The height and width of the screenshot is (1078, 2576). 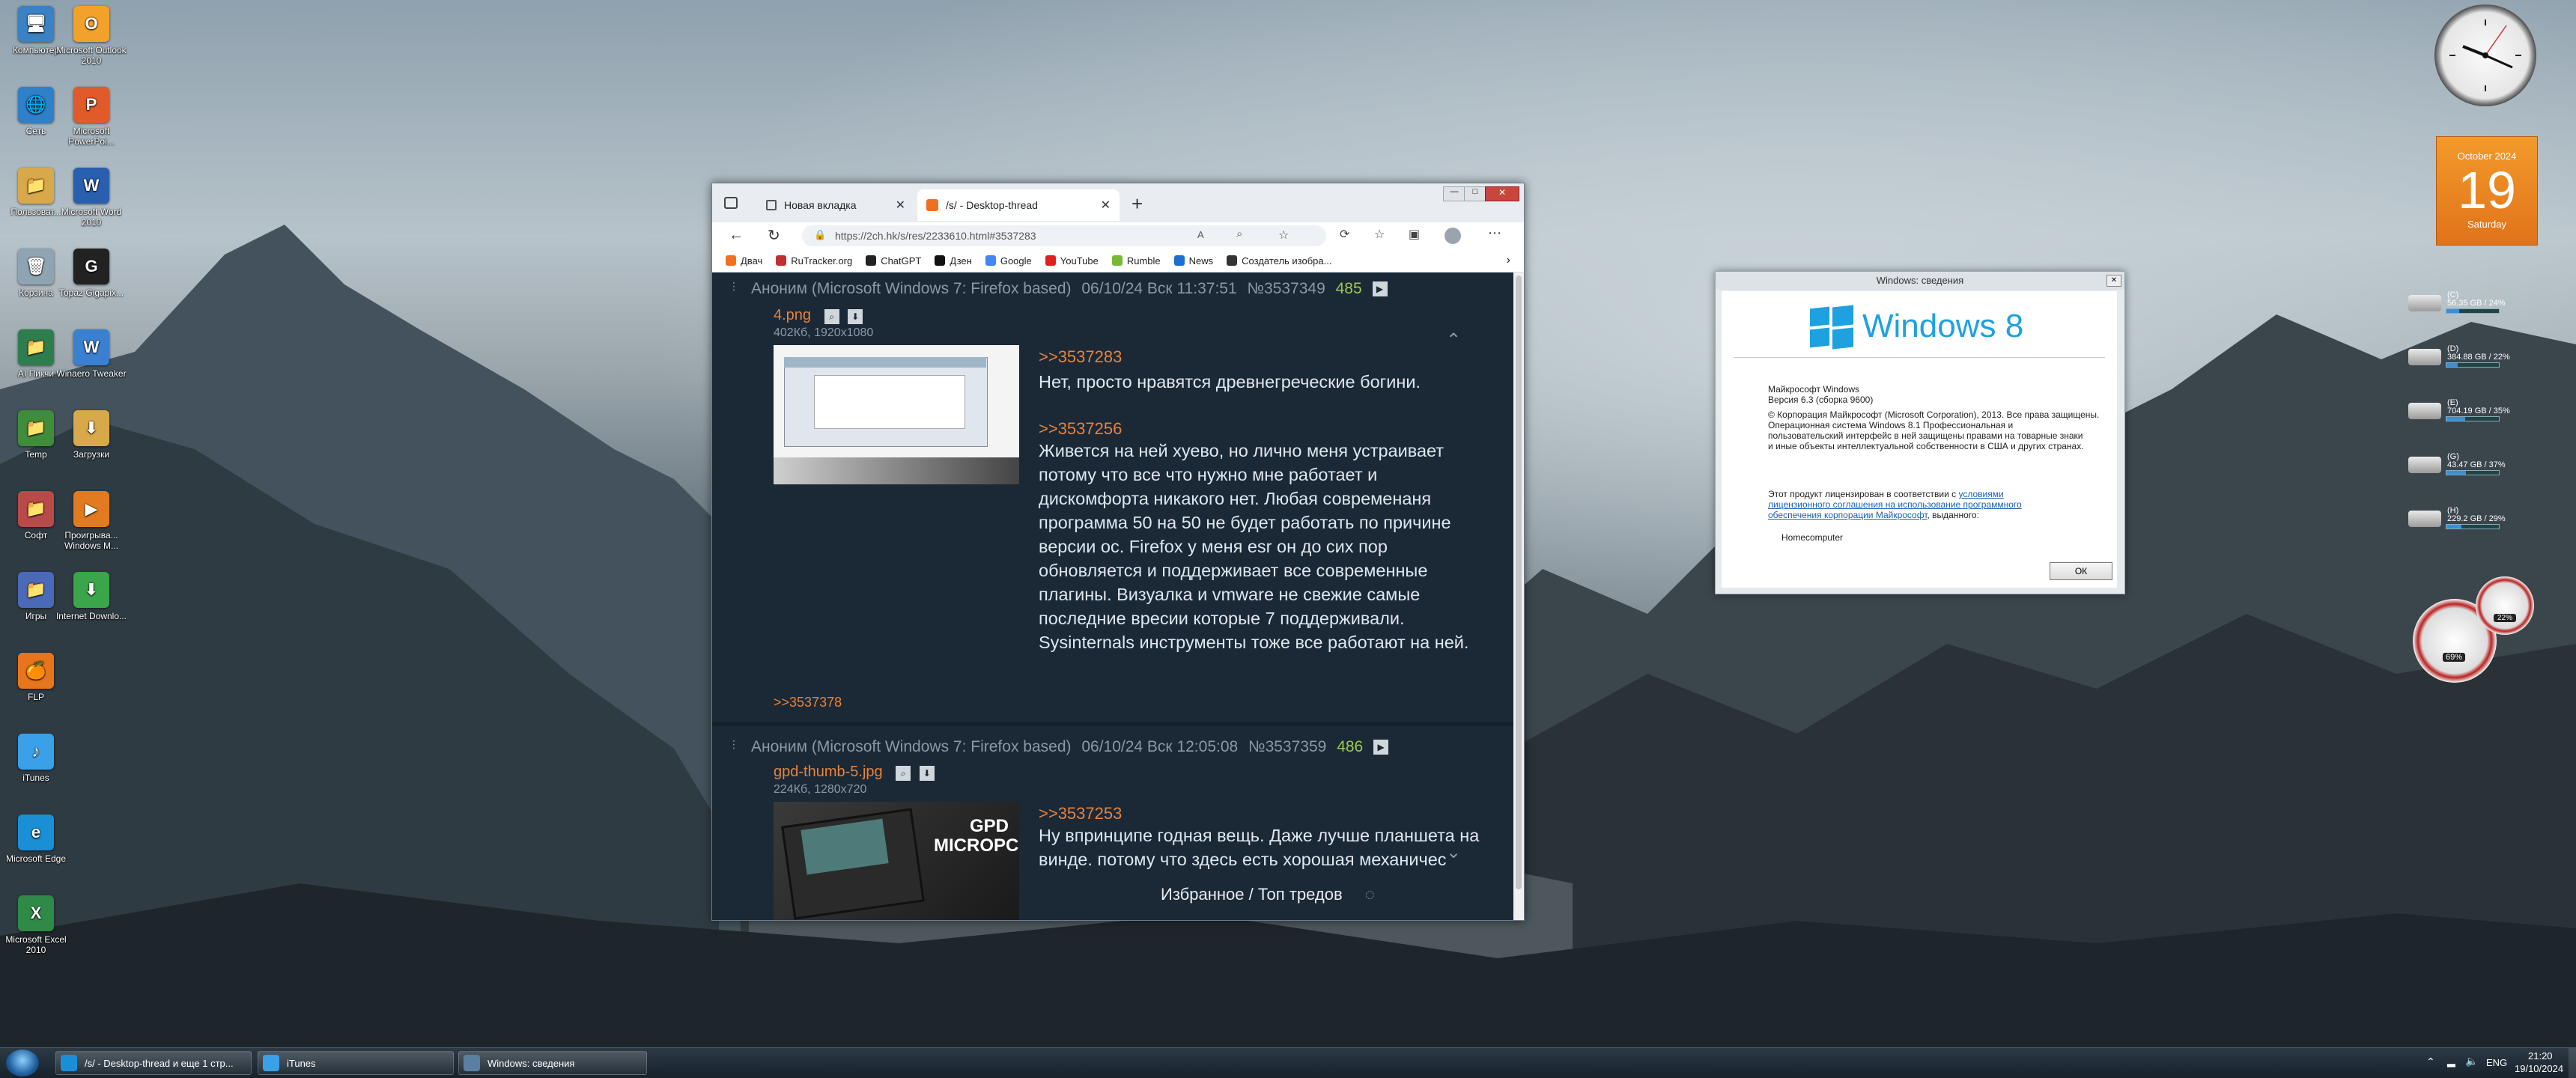 I want to click on bookmark-item: ChatGPT, so click(x=893, y=261).